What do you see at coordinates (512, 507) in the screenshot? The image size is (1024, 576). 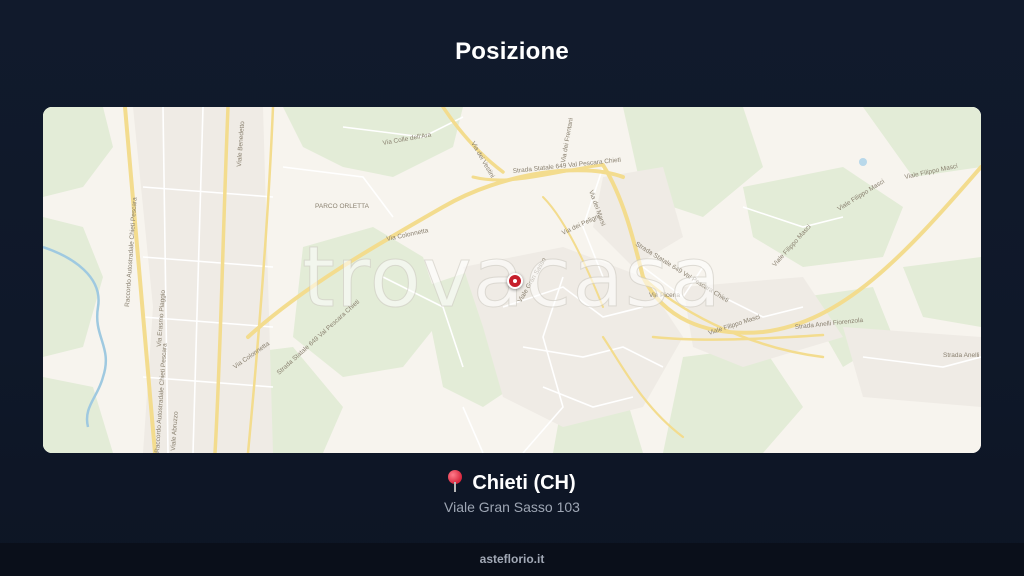 I see `location-address: Viale Gran Sasso 103` at bounding box center [512, 507].